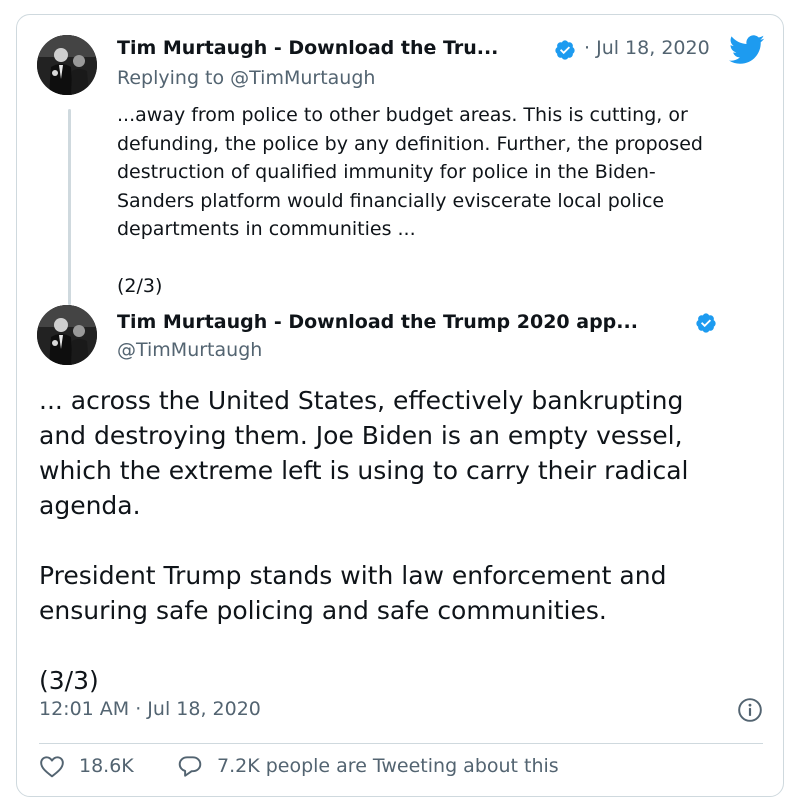  I want to click on author-handle: @TimMurtaugh, so click(189, 350).